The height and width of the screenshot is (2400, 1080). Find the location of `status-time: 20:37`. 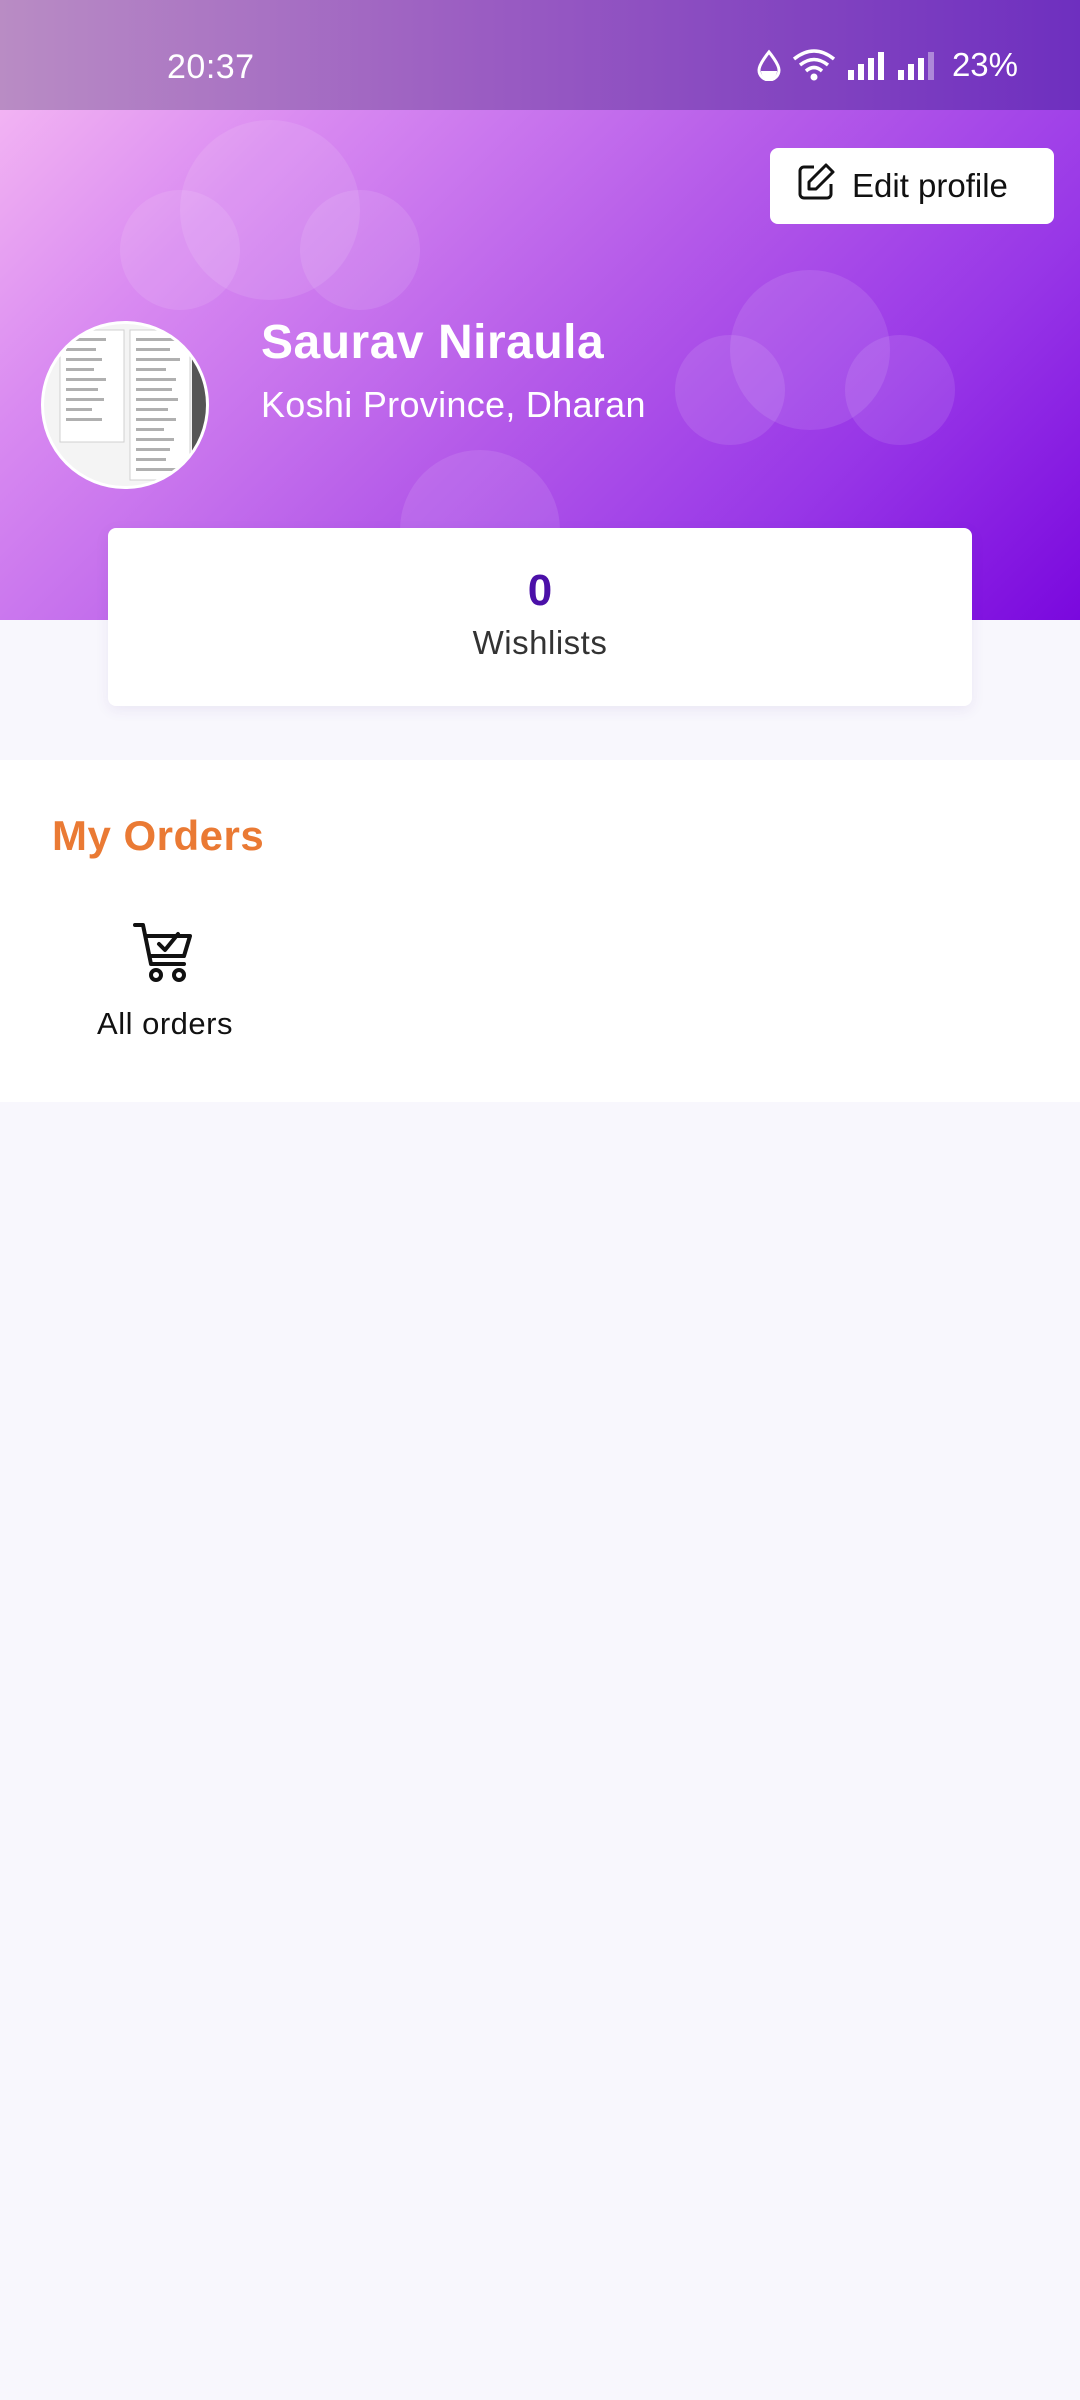

status-time: 20:37 is located at coordinates (211, 67).